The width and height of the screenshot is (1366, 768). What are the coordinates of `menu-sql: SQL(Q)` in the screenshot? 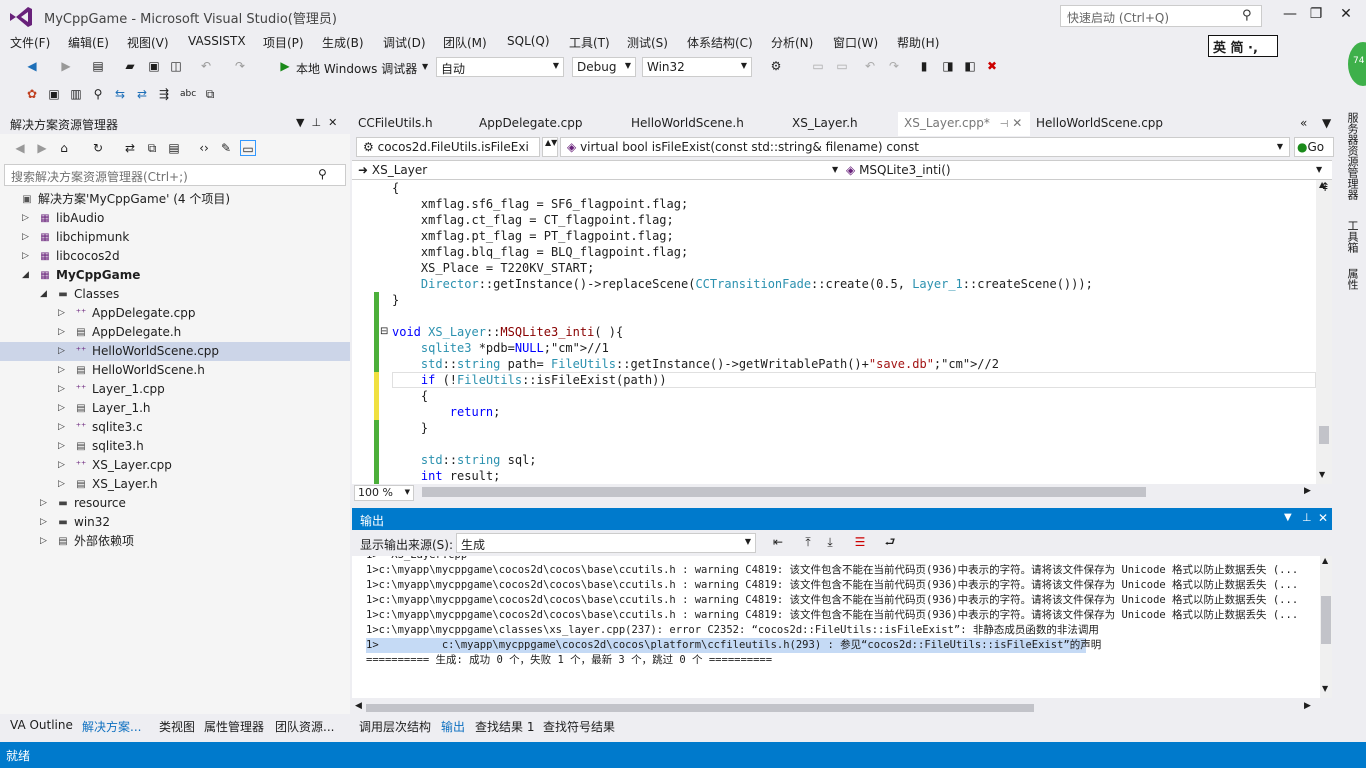 It's located at (528, 41).